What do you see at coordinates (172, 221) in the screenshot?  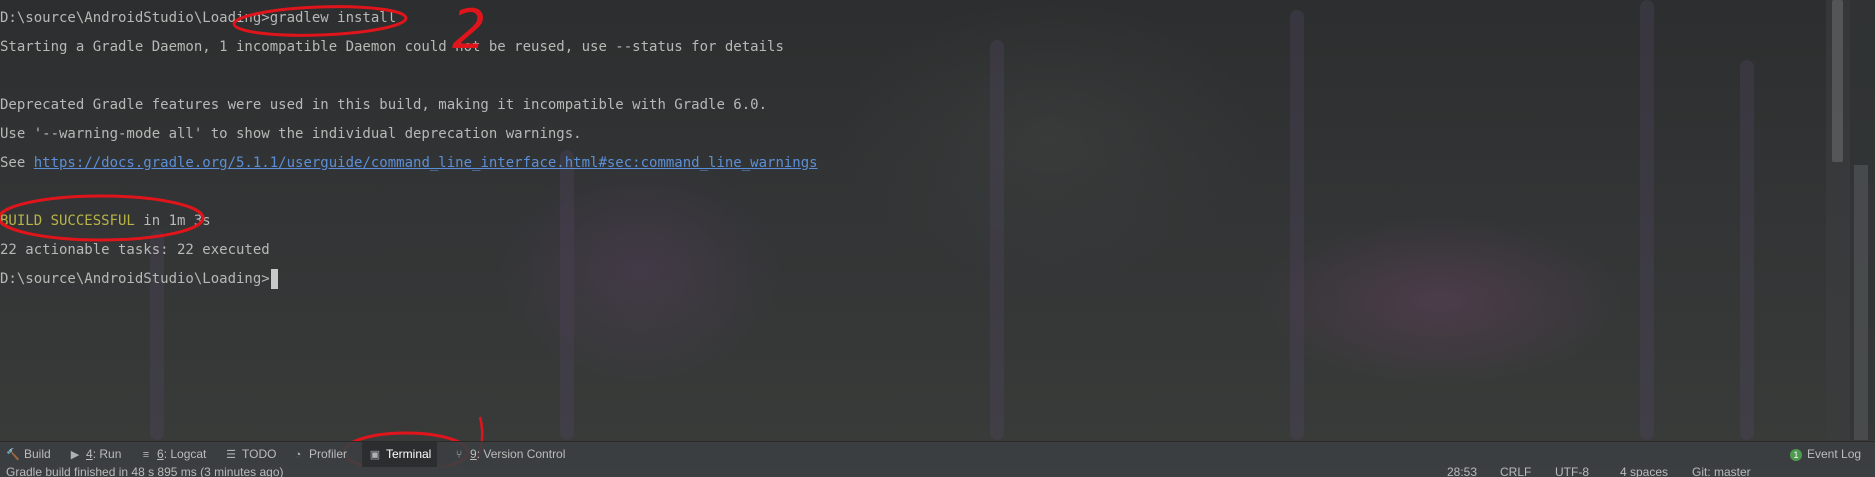 I see `build-time: in 1m 3s` at bounding box center [172, 221].